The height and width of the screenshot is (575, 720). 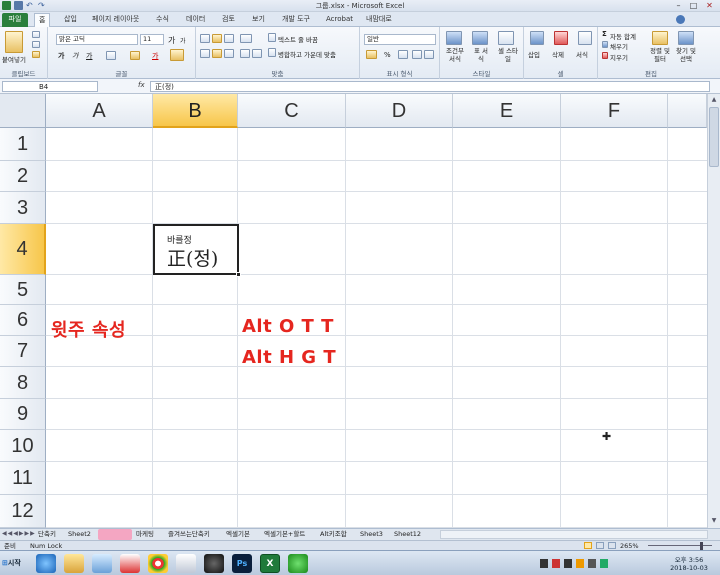 What do you see at coordinates (339, 20) in the screenshot?
I see `tab-acrobat: Acrobat` at bounding box center [339, 20].